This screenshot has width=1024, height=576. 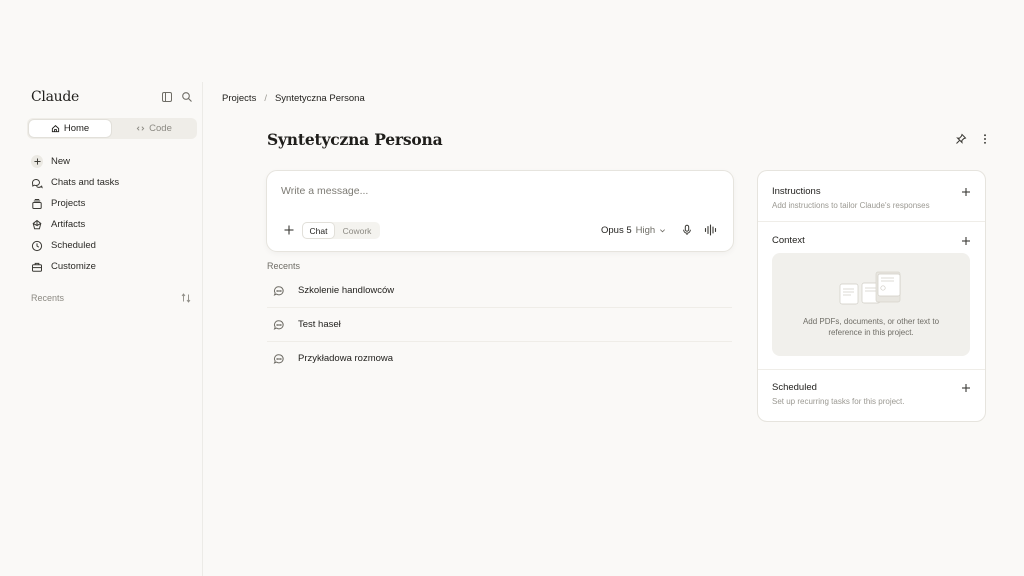 What do you see at coordinates (966, 388) in the screenshot?
I see `add-scheduled-icon` at bounding box center [966, 388].